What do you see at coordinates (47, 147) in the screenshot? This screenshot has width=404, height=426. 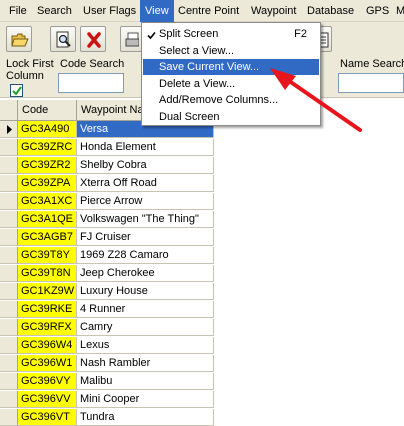 I see `code-cell: GC39ZRC` at bounding box center [47, 147].